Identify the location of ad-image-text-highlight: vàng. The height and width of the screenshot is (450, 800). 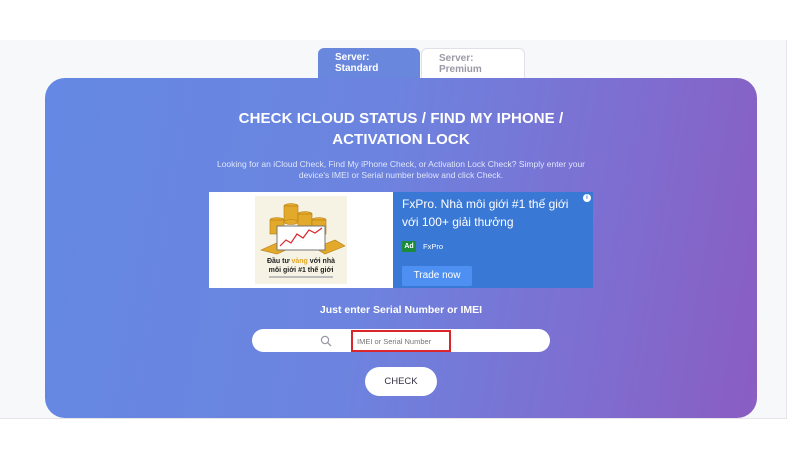
(300, 261).